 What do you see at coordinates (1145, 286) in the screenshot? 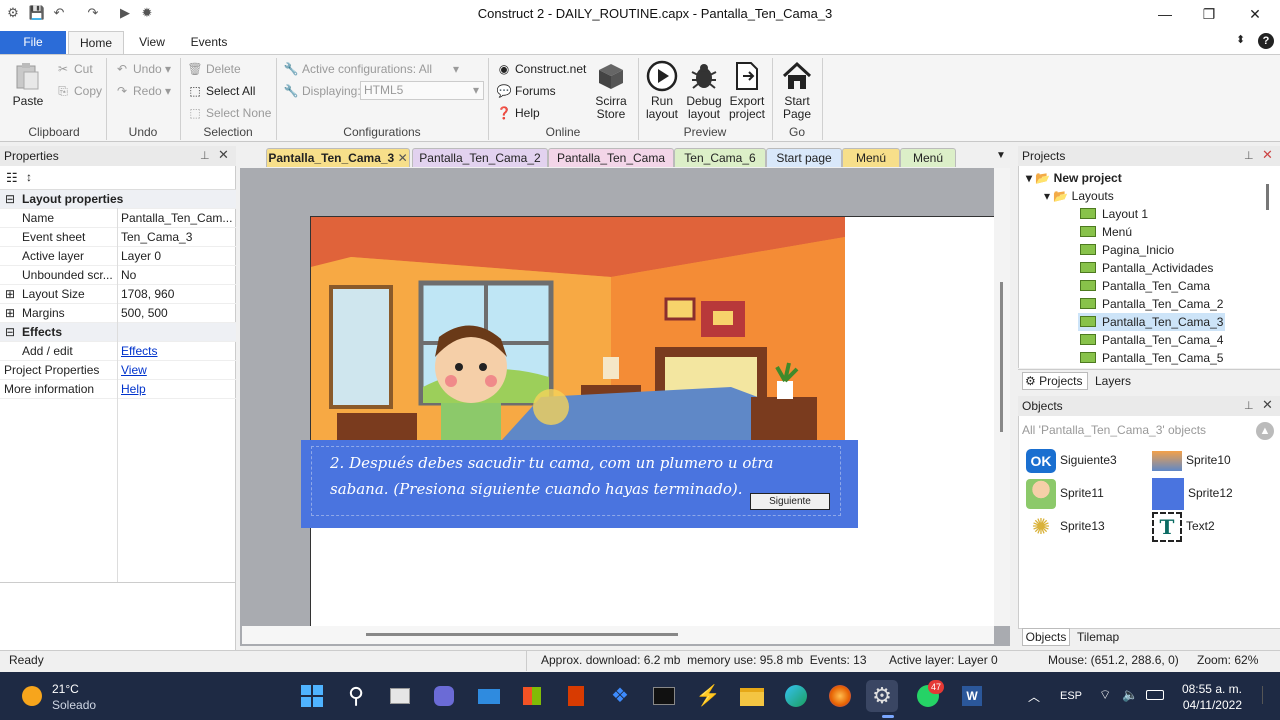
I see `tree-item: Pantalla_Ten_Cama` at bounding box center [1145, 286].